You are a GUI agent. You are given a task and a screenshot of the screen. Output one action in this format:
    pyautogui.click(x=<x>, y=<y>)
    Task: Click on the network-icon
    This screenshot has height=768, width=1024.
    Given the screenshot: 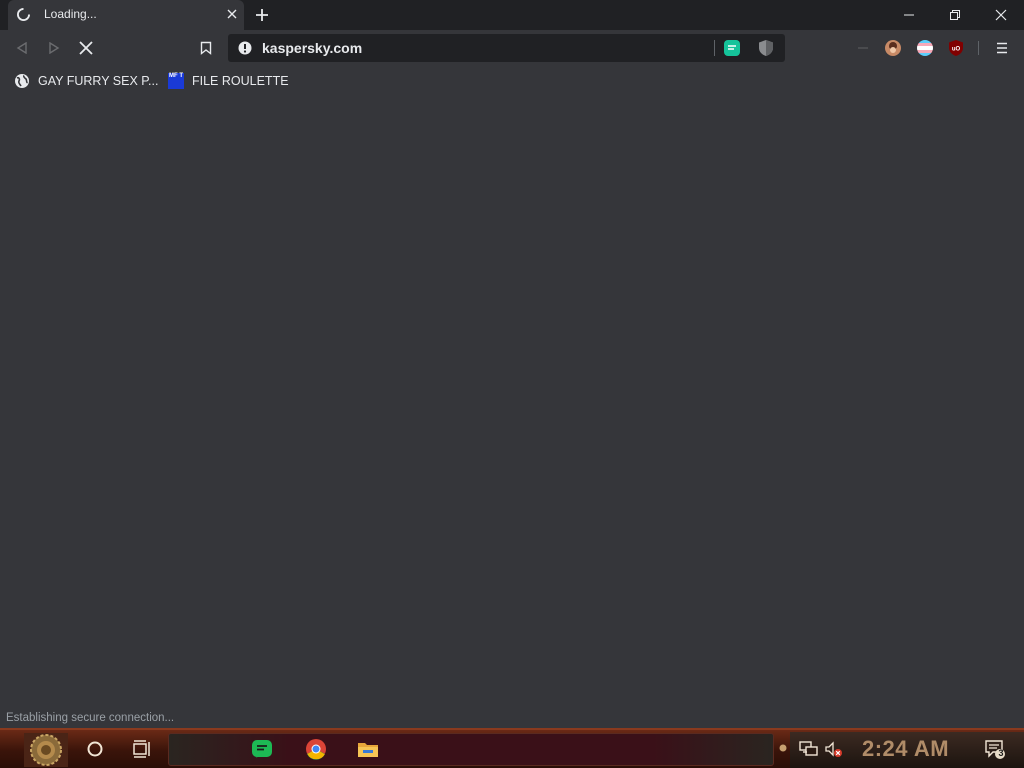 What is the action you would take?
    pyautogui.click(x=808, y=748)
    